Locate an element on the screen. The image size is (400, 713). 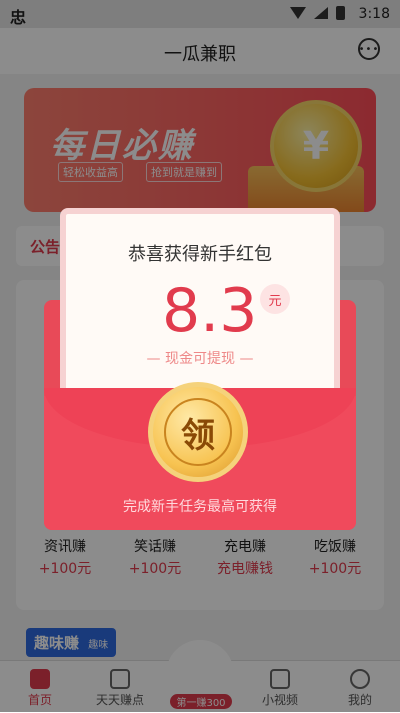
amount-unit: 元 is located at coordinates (275, 299).